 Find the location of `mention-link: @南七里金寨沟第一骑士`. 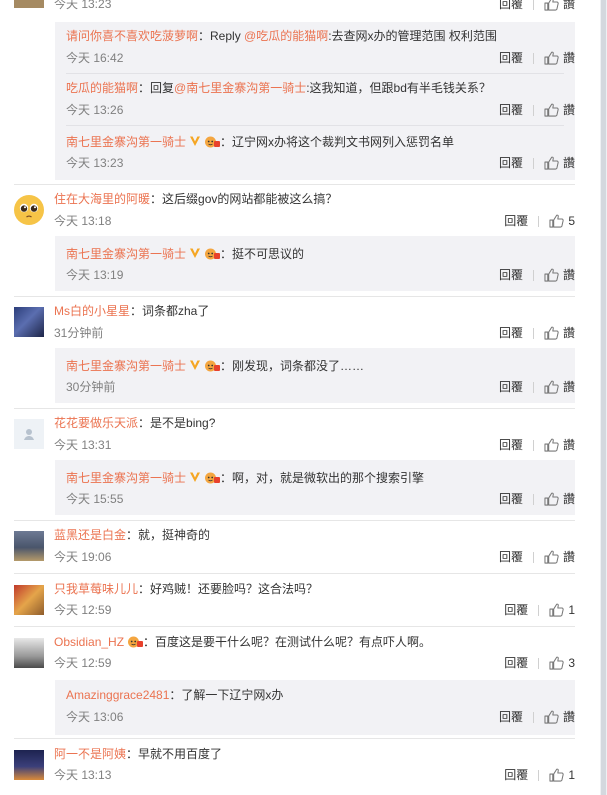

mention-link: @南七里金寨沟第一骑士 is located at coordinates (240, 88).